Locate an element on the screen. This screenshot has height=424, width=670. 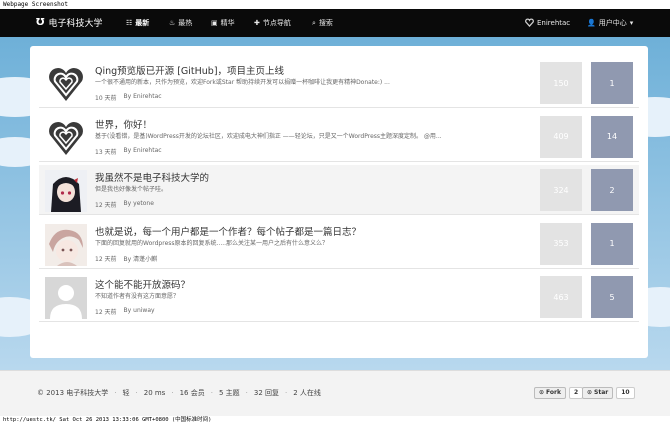
topic-title: 这个能不能开放源码？ is located at coordinates (142, 284).